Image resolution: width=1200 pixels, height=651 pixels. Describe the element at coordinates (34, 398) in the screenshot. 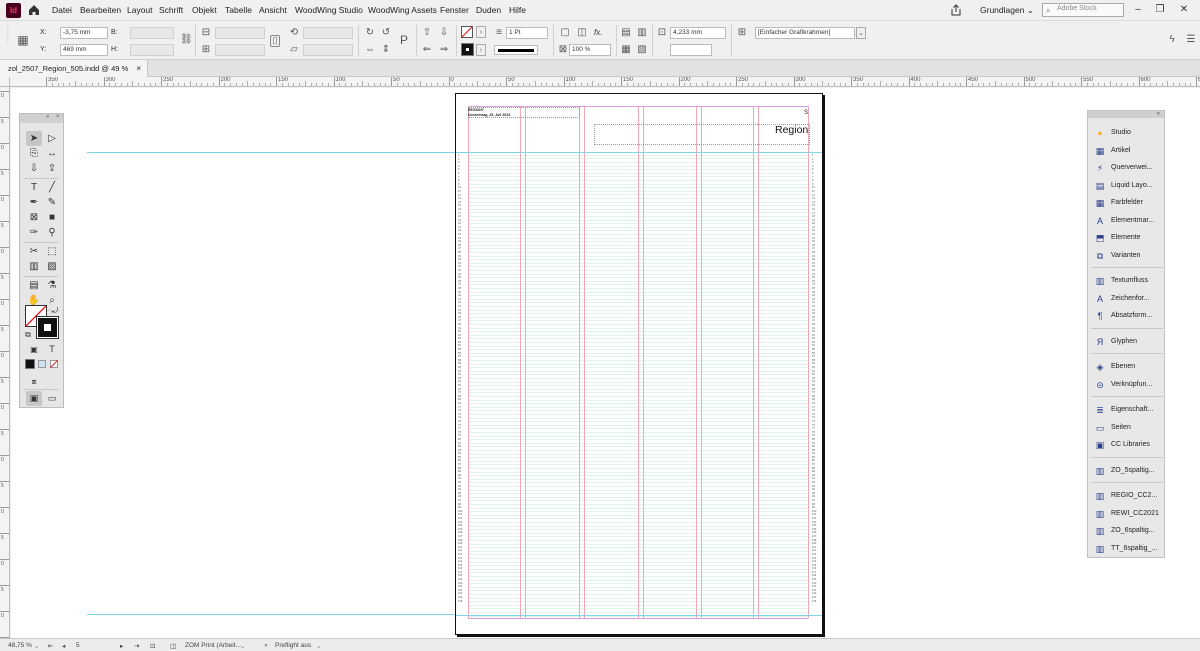

I see `normal-view-icon: ▣` at that location.